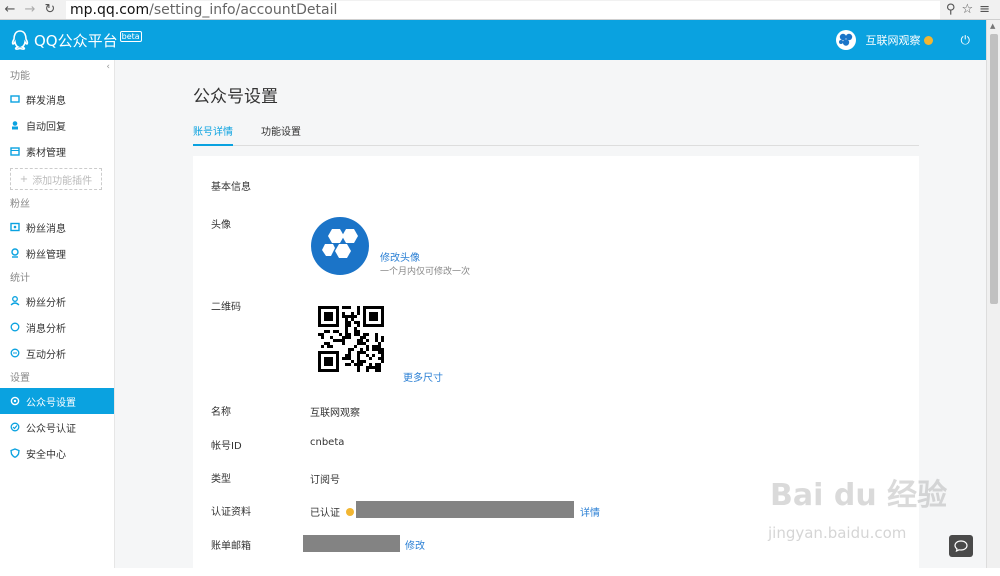 This screenshot has width=1000, height=576. I want to click on sidebar-item-label: 粉丝管理, so click(46, 255).